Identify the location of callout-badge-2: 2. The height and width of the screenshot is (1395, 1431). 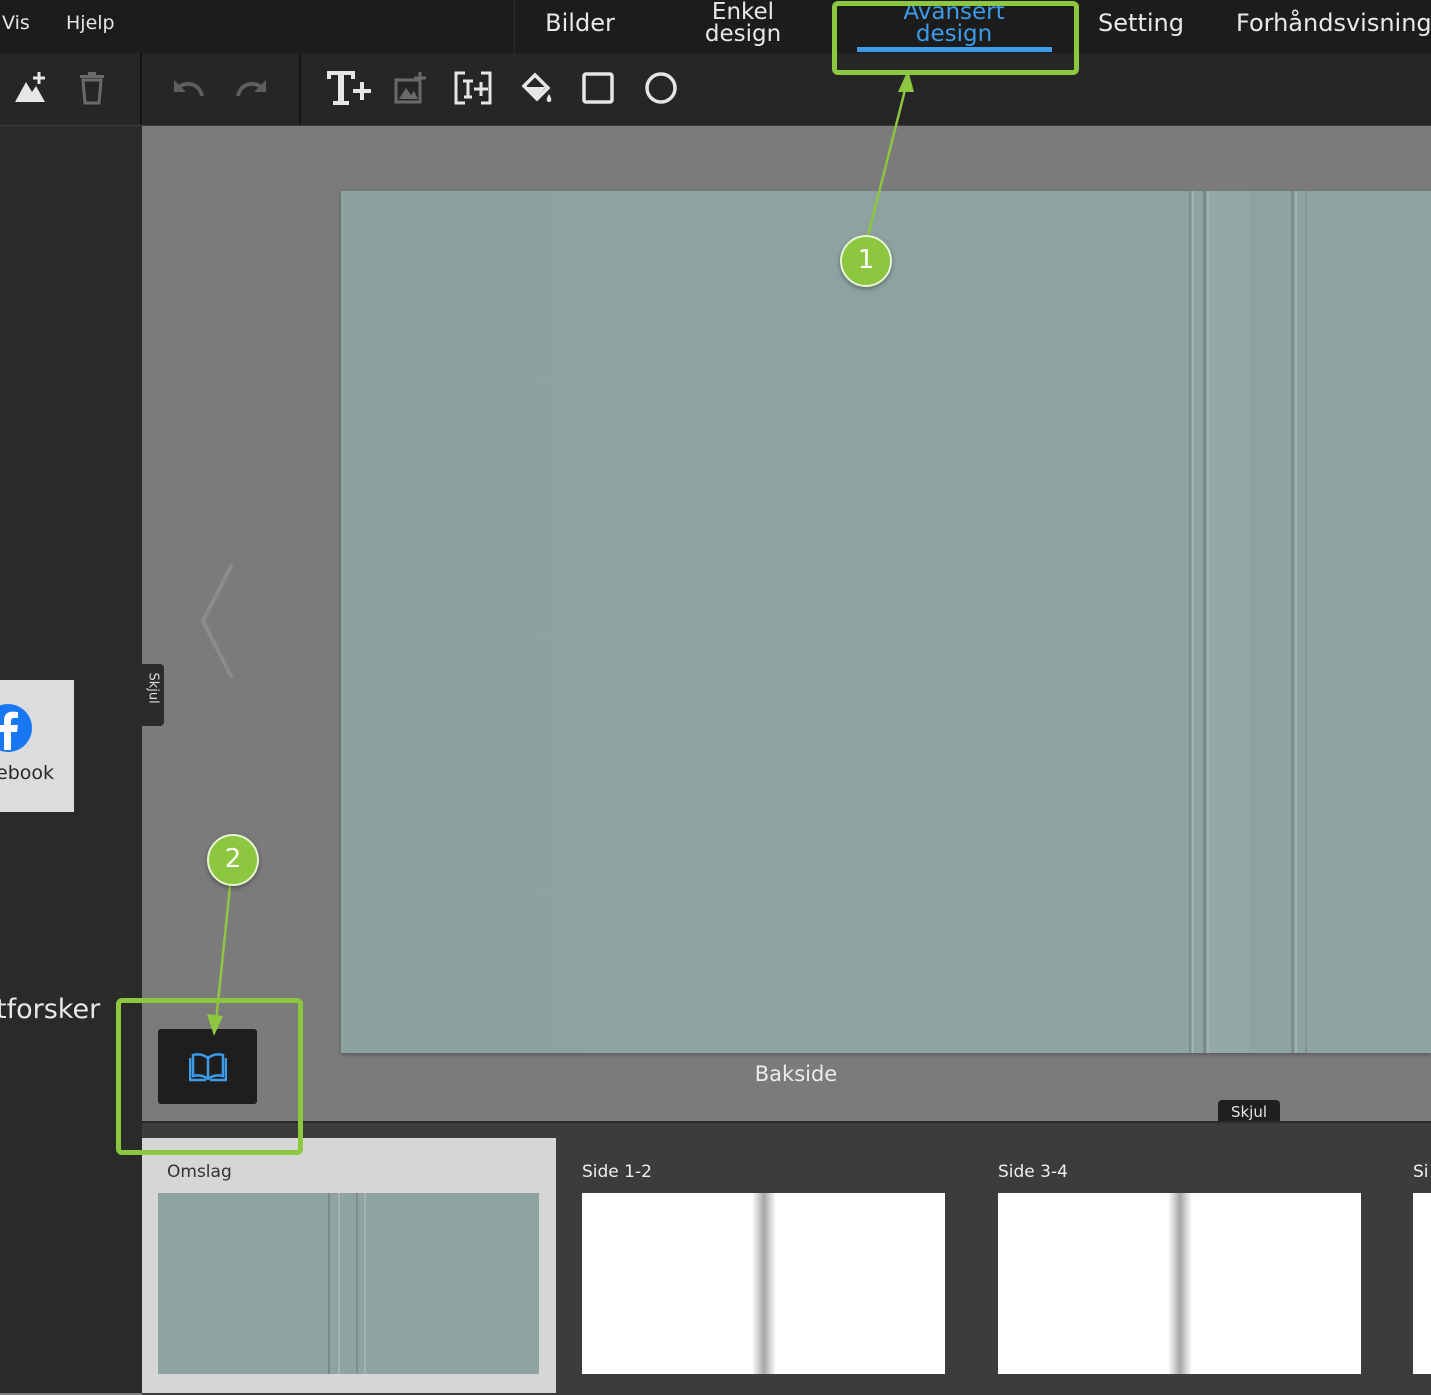
(233, 860).